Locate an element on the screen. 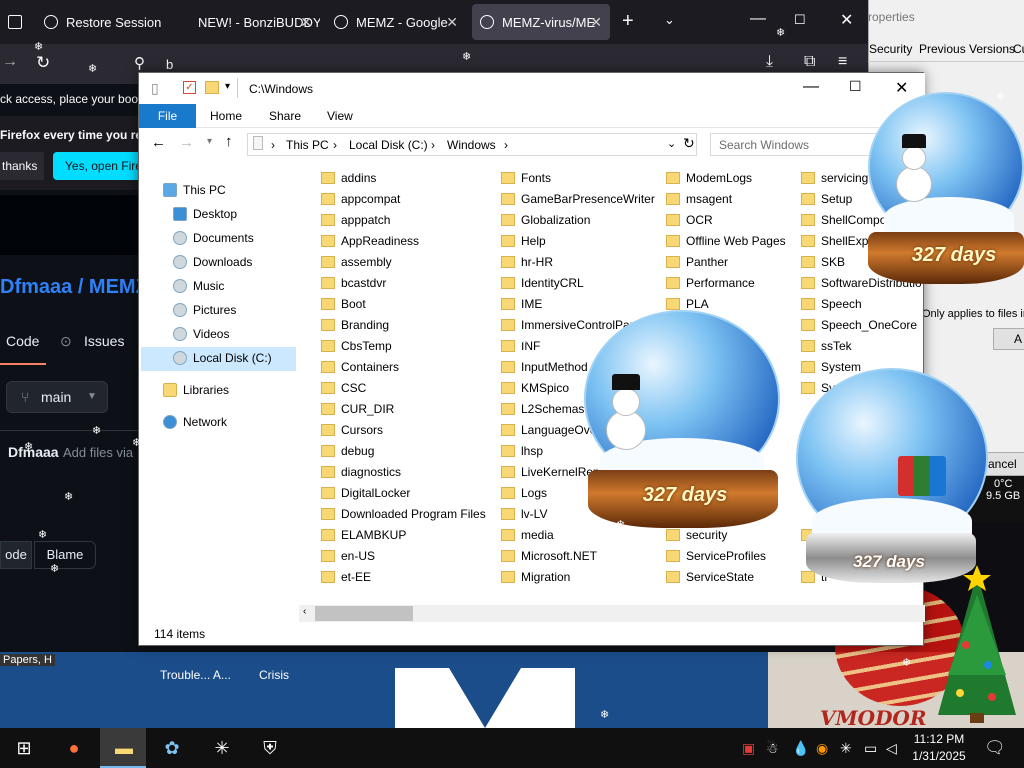  tab-code: Code is located at coordinates (22, 341).